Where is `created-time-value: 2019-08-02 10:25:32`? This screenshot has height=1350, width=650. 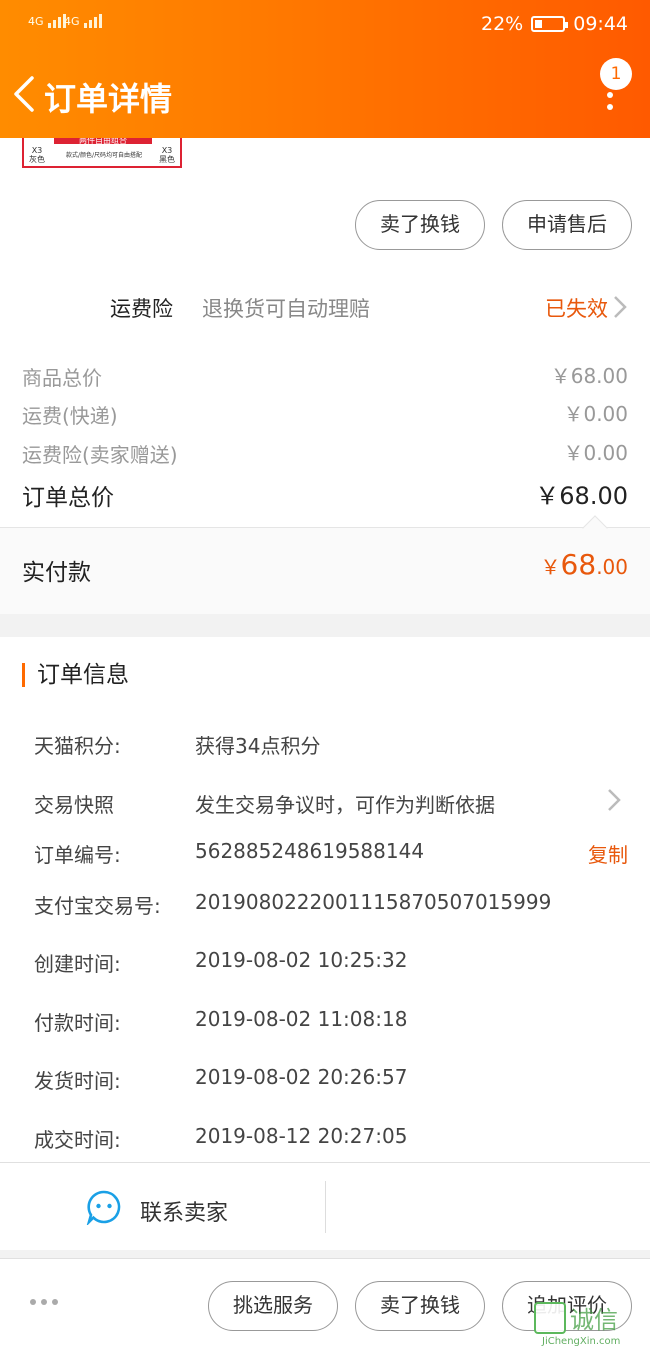
created-time-value: 2019-08-02 10:25:32 is located at coordinates (301, 960).